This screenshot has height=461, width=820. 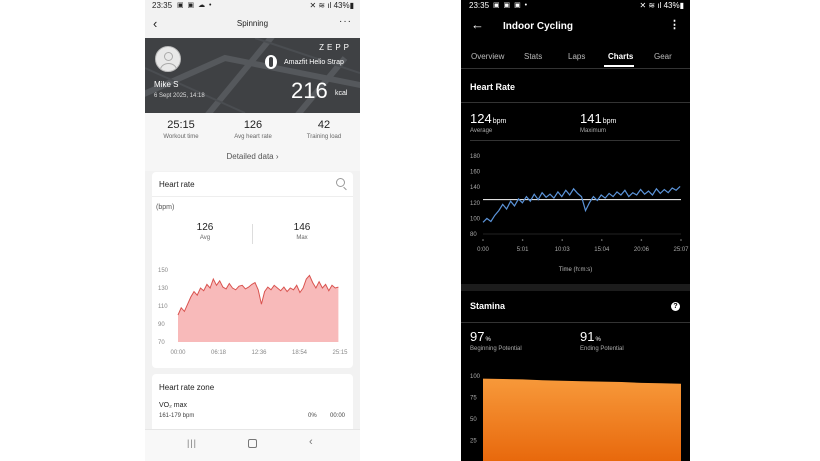 What do you see at coordinates (663, 56) in the screenshot?
I see `tab-gear: Gear` at bounding box center [663, 56].